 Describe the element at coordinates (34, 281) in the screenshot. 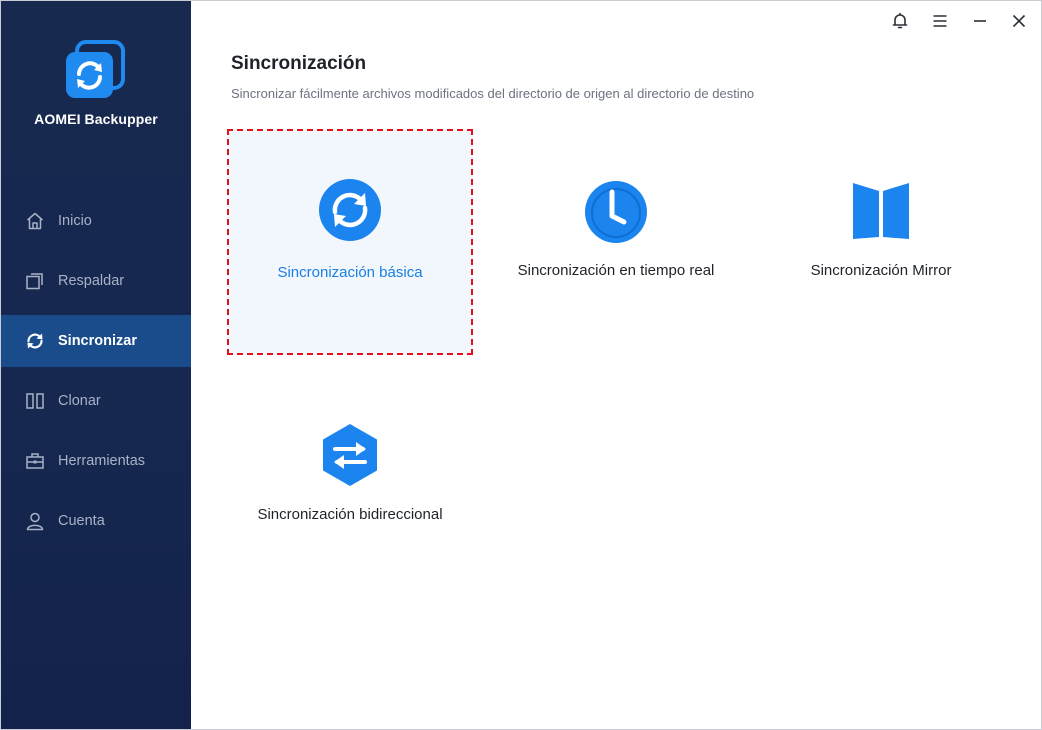

I see `backup-icon` at that location.